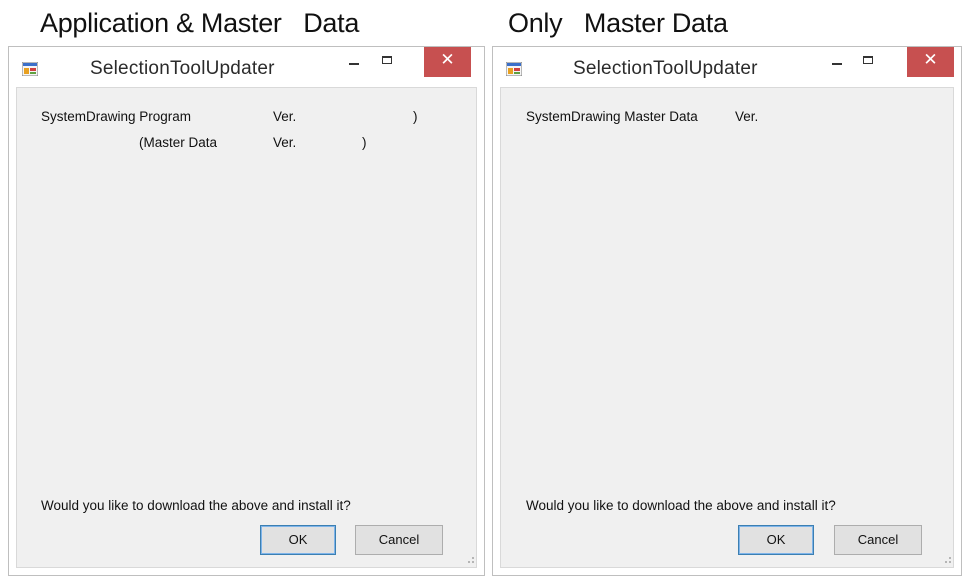  What do you see at coordinates (612, 116) in the screenshot?
I see `master-data-name-label: SystemDrawing Master Data` at bounding box center [612, 116].